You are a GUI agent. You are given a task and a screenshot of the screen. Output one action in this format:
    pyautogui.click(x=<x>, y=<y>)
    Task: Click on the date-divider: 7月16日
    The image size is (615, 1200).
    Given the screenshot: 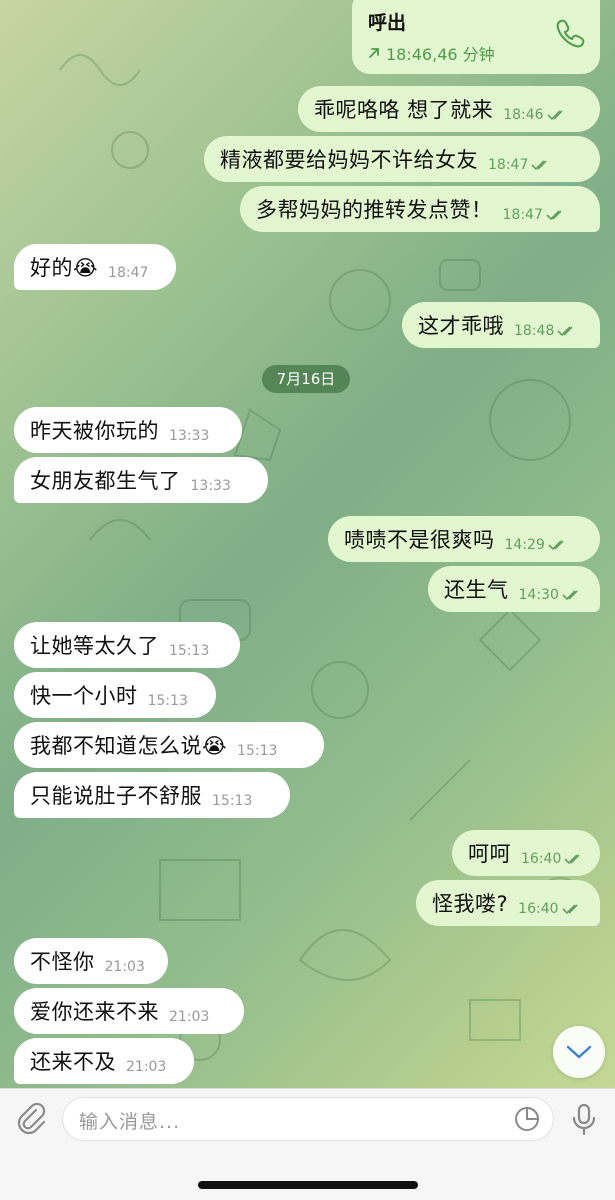 What is the action you would take?
    pyautogui.click(x=306, y=379)
    